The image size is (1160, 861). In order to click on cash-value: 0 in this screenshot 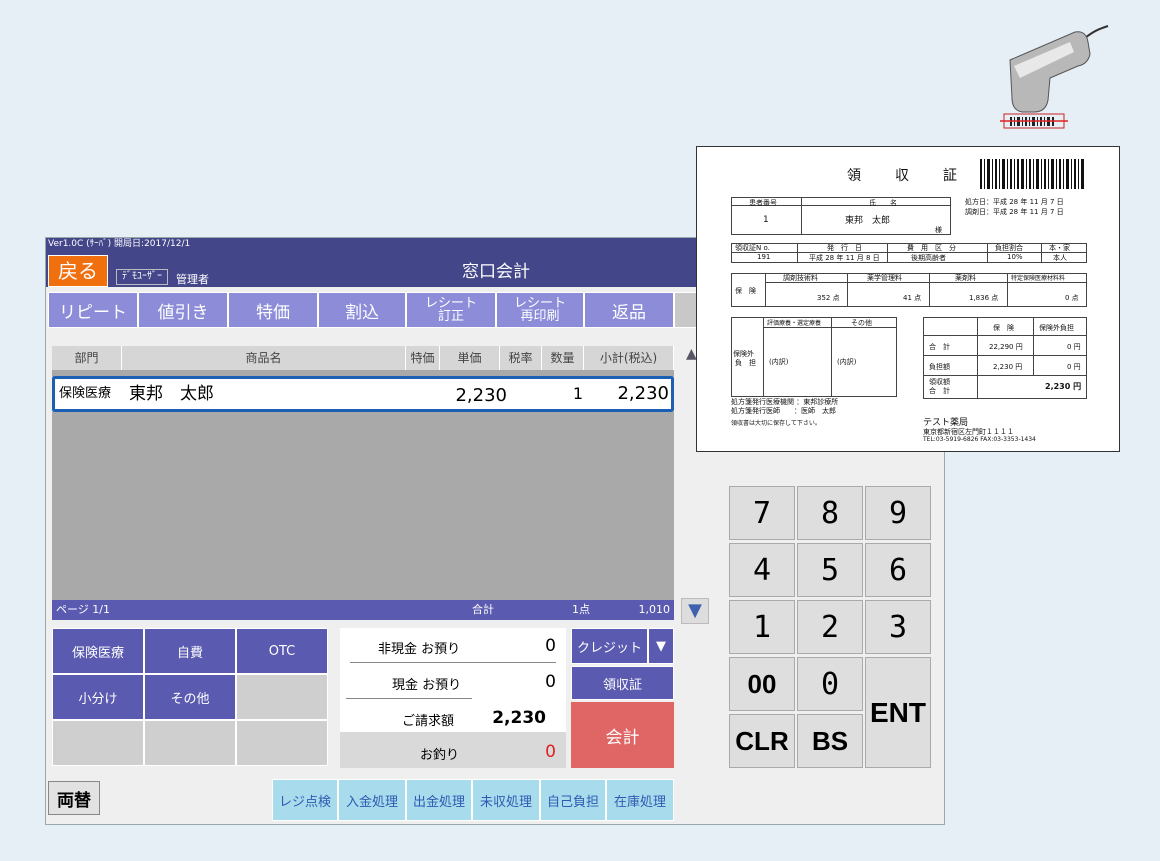, I will do `click(523, 682)`.